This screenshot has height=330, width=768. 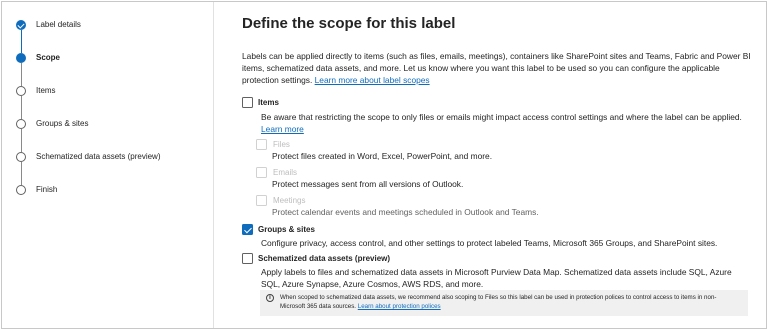 I want to click on step-schematized-data-assets: Schematized data assets (preview), so click(x=88, y=167).